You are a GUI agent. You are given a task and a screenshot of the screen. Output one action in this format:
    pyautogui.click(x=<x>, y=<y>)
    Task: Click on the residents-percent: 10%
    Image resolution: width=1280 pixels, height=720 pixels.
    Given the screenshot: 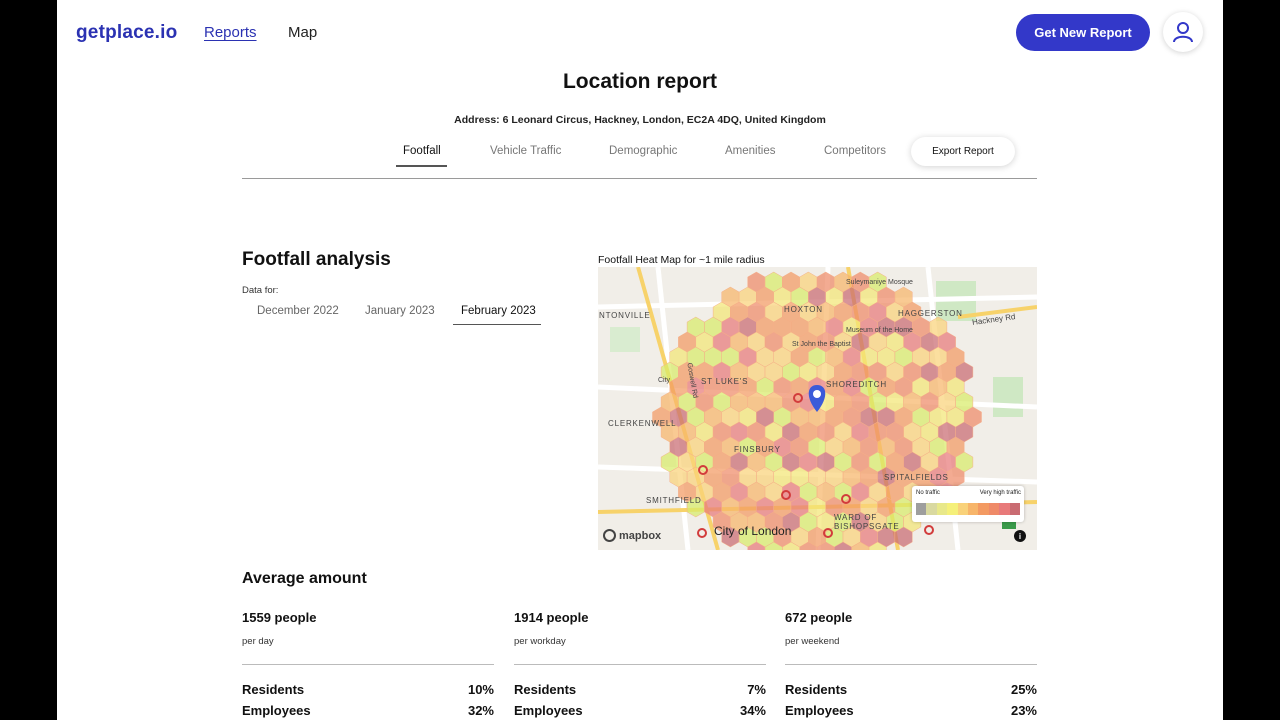 What is the action you would take?
    pyautogui.click(x=480, y=689)
    